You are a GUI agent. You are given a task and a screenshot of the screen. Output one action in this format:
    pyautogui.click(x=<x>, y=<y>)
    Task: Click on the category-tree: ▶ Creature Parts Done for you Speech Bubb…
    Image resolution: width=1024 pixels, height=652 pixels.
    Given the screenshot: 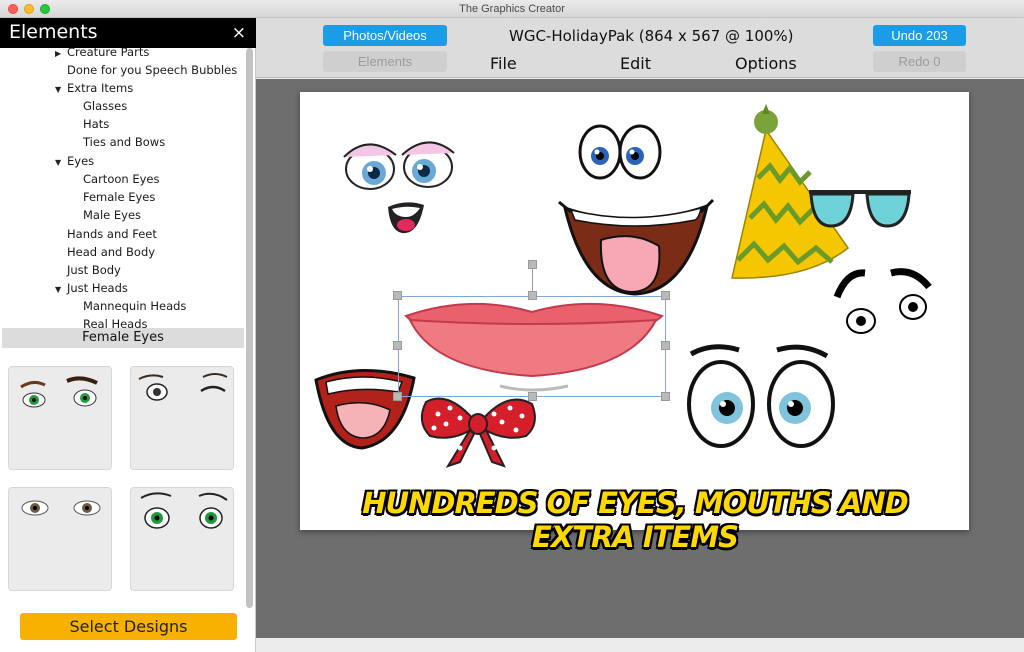 What is the action you would take?
    pyautogui.click(x=122, y=196)
    